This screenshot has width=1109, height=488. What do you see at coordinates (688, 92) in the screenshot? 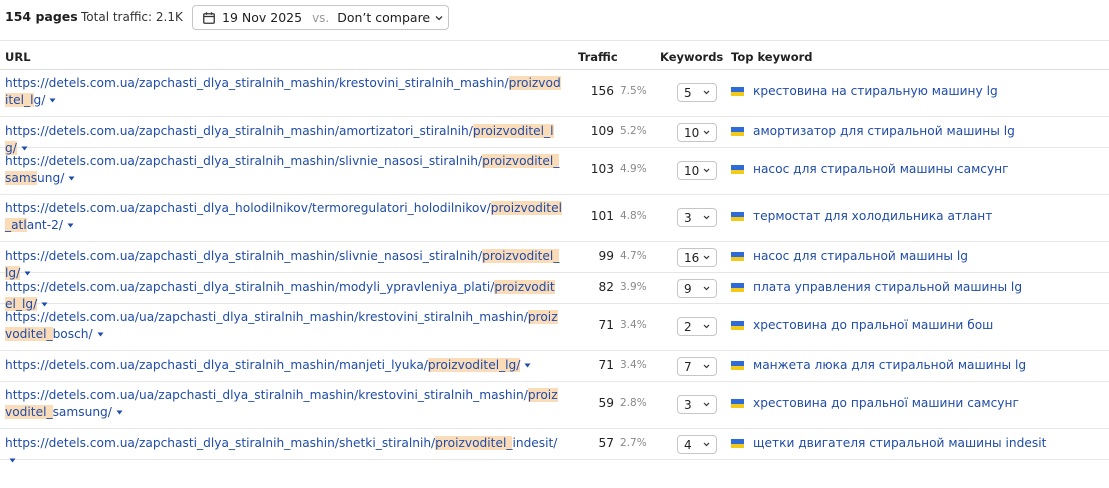
I see `keywords-count: 5` at bounding box center [688, 92].